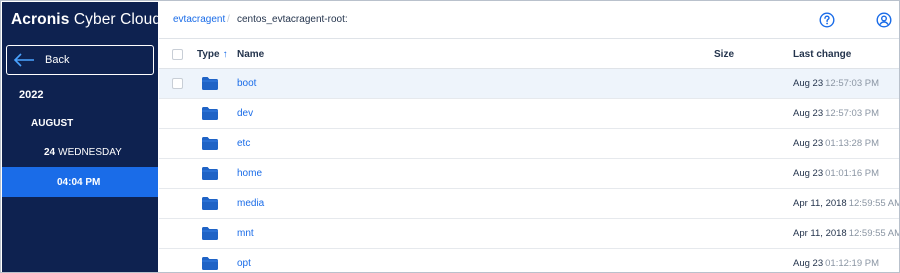 The image size is (900, 273). I want to click on table-row: etc Aug 23 01:13:28 PM, so click(529, 144).